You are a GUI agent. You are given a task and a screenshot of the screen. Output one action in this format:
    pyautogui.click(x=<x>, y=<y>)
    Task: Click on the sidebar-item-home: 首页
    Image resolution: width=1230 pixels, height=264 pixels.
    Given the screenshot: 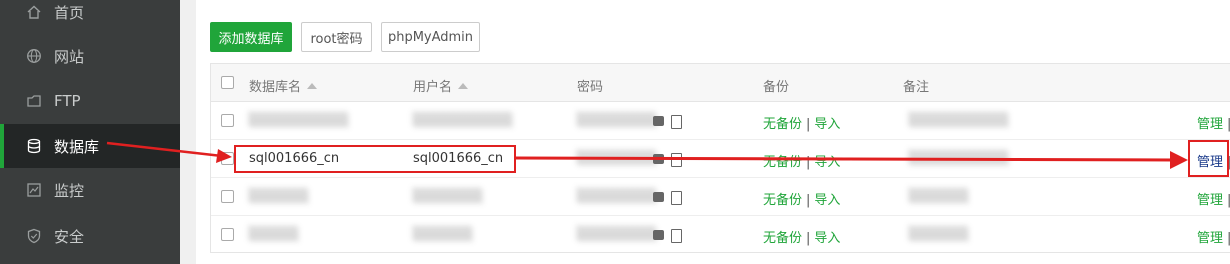 What is the action you would take?
    pyautogui.click(x=90, y=17)
    